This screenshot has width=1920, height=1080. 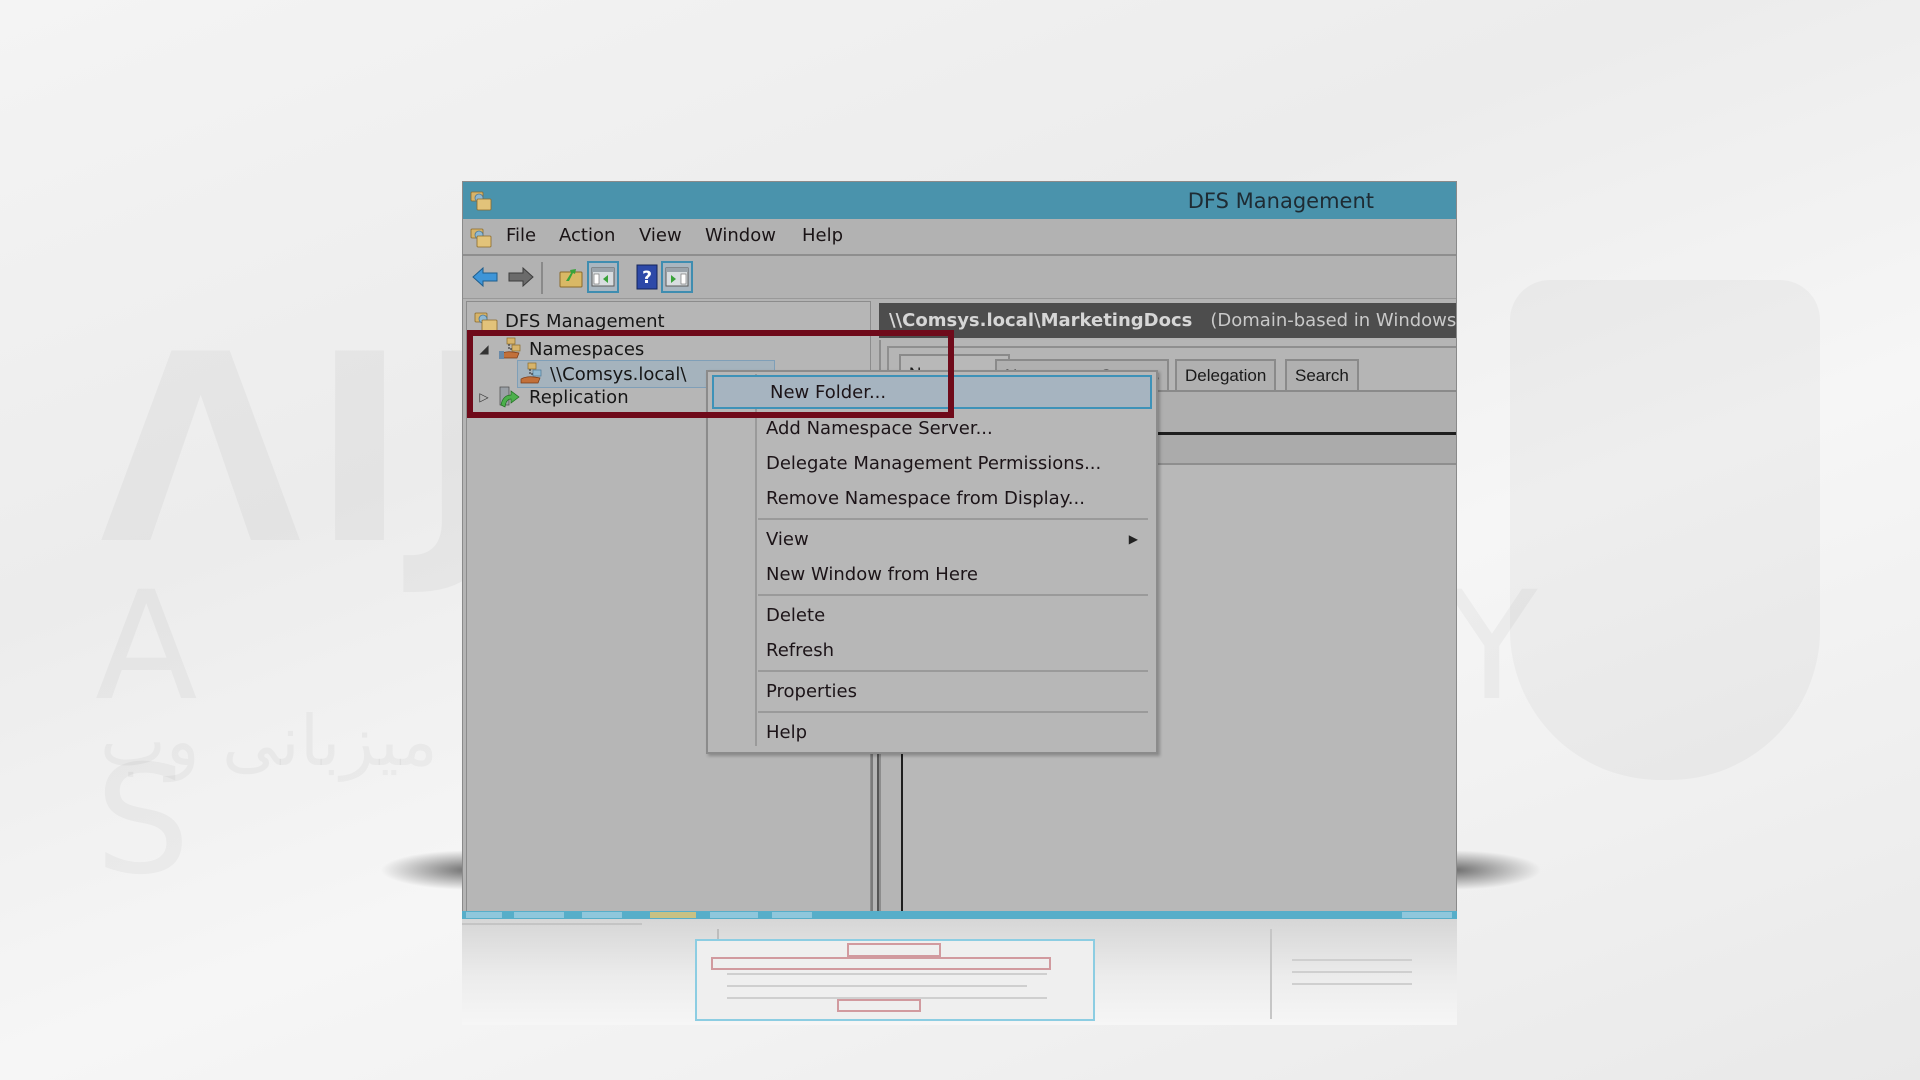 What do you see at coordinates (1665, 530) in the screenshot?
I see `watermark-shield-icon` at bounding box center [1665, 530].